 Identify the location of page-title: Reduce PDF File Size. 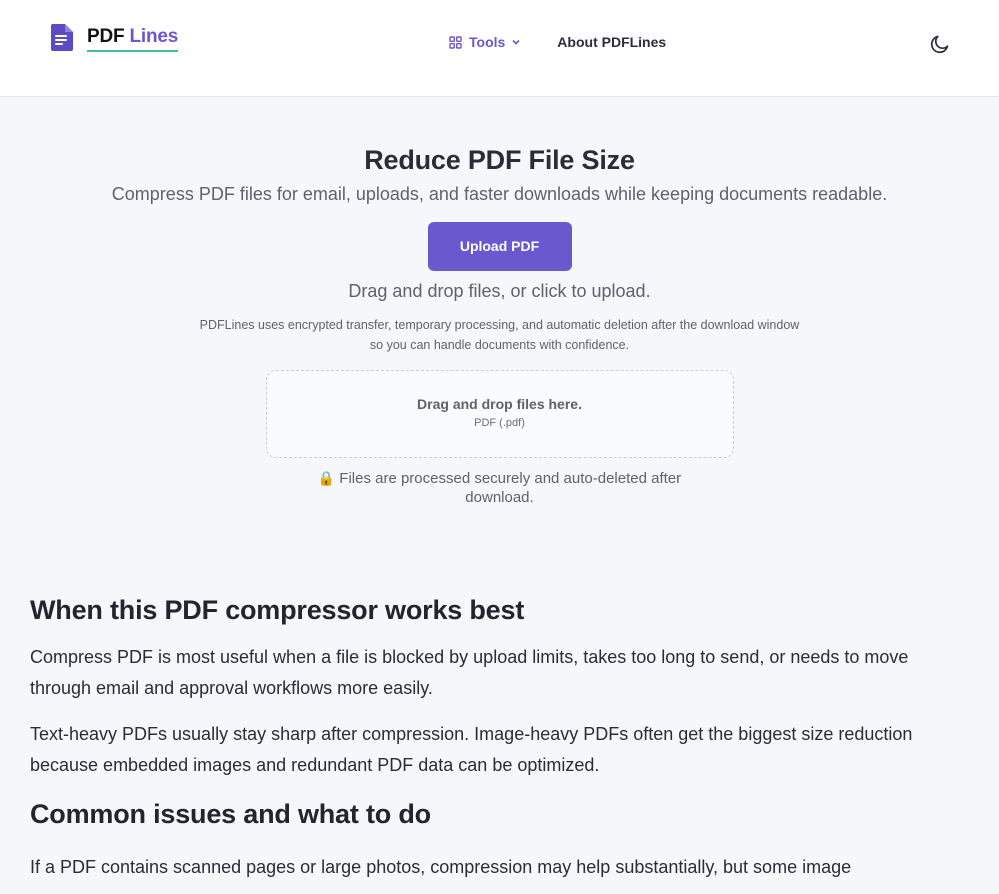
(499, 160).